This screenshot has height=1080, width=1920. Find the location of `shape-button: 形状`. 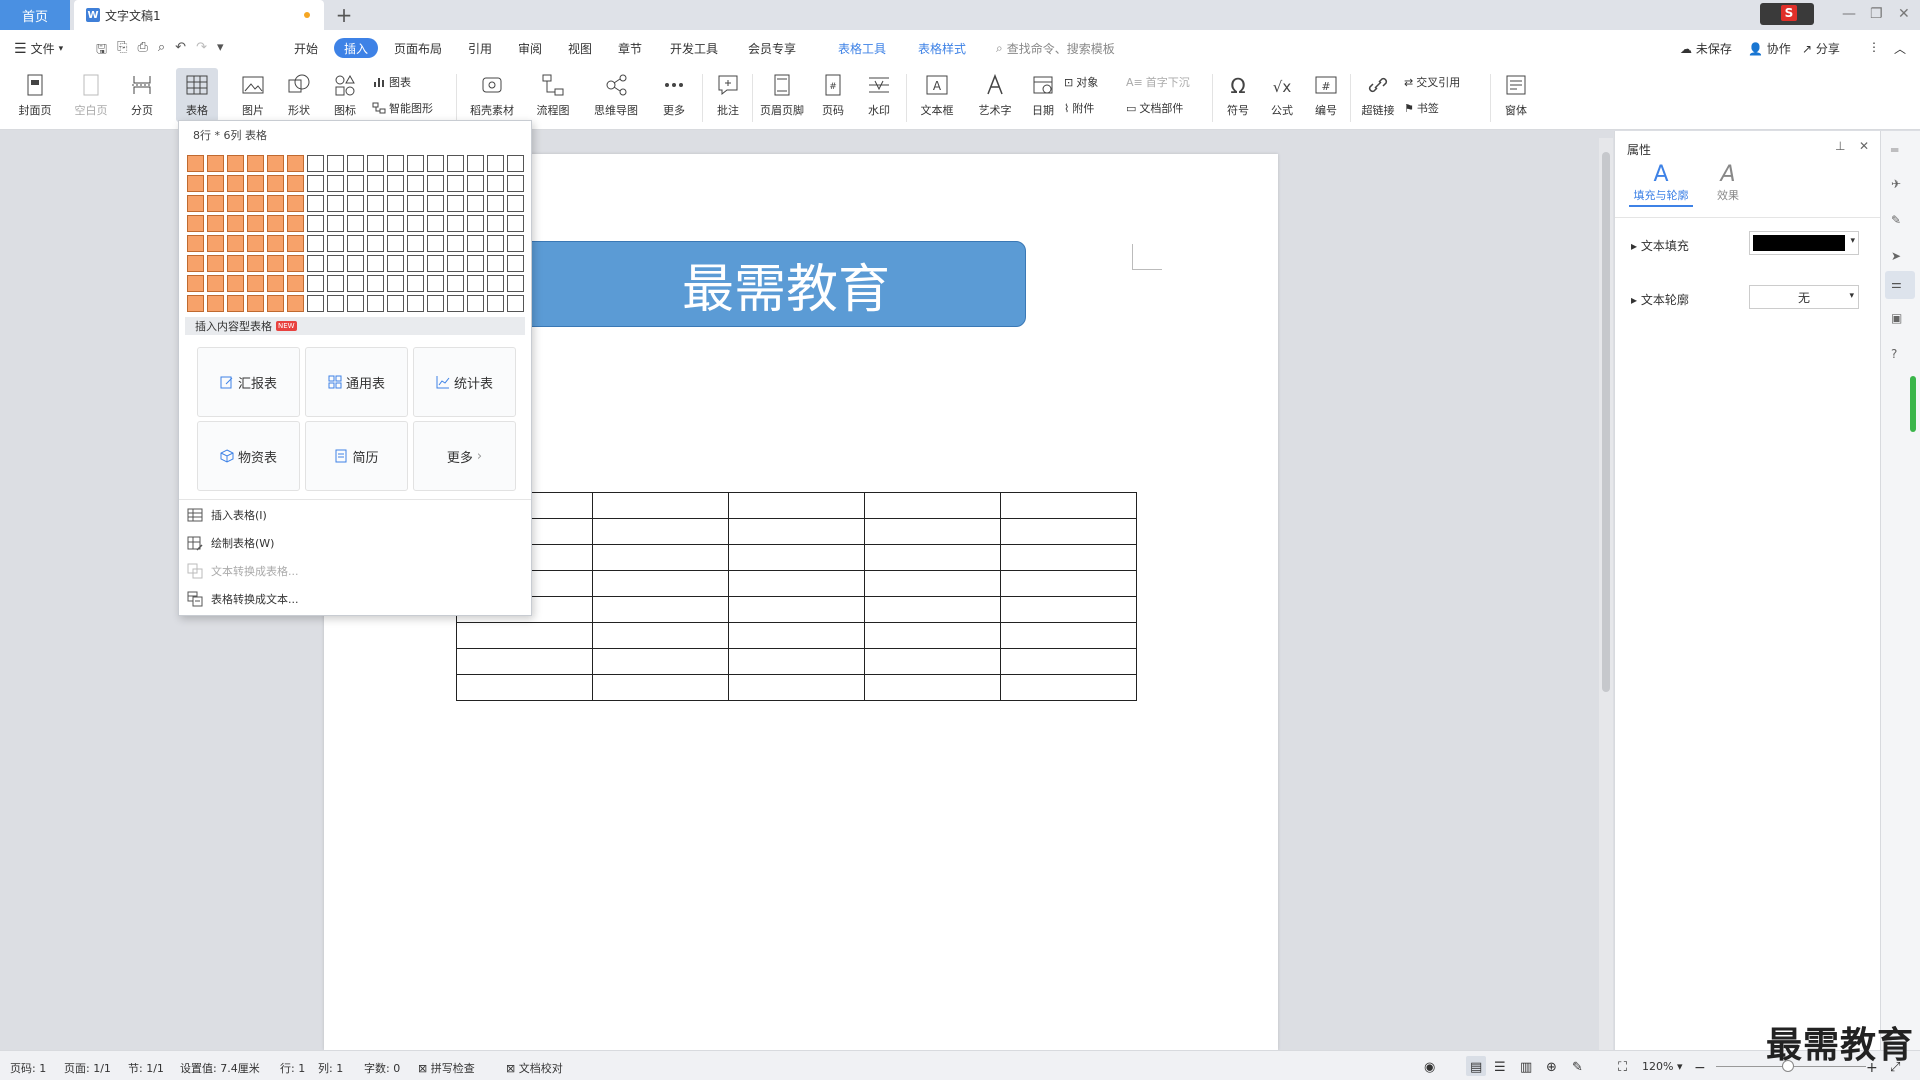

shape-button: 形状 is located at coordinates (299, 95).